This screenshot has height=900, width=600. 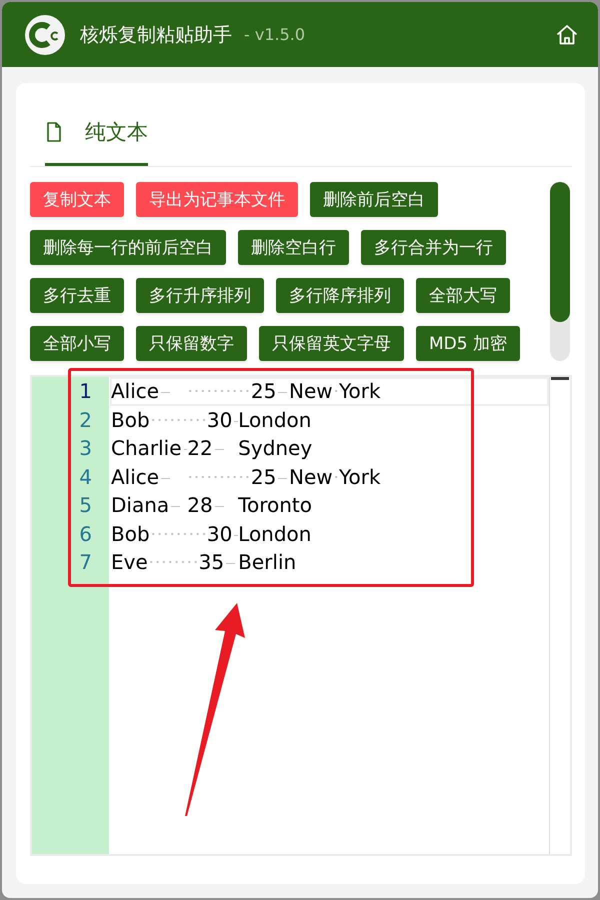 I want to click on line-number: 5, so click(x=85, y=505).